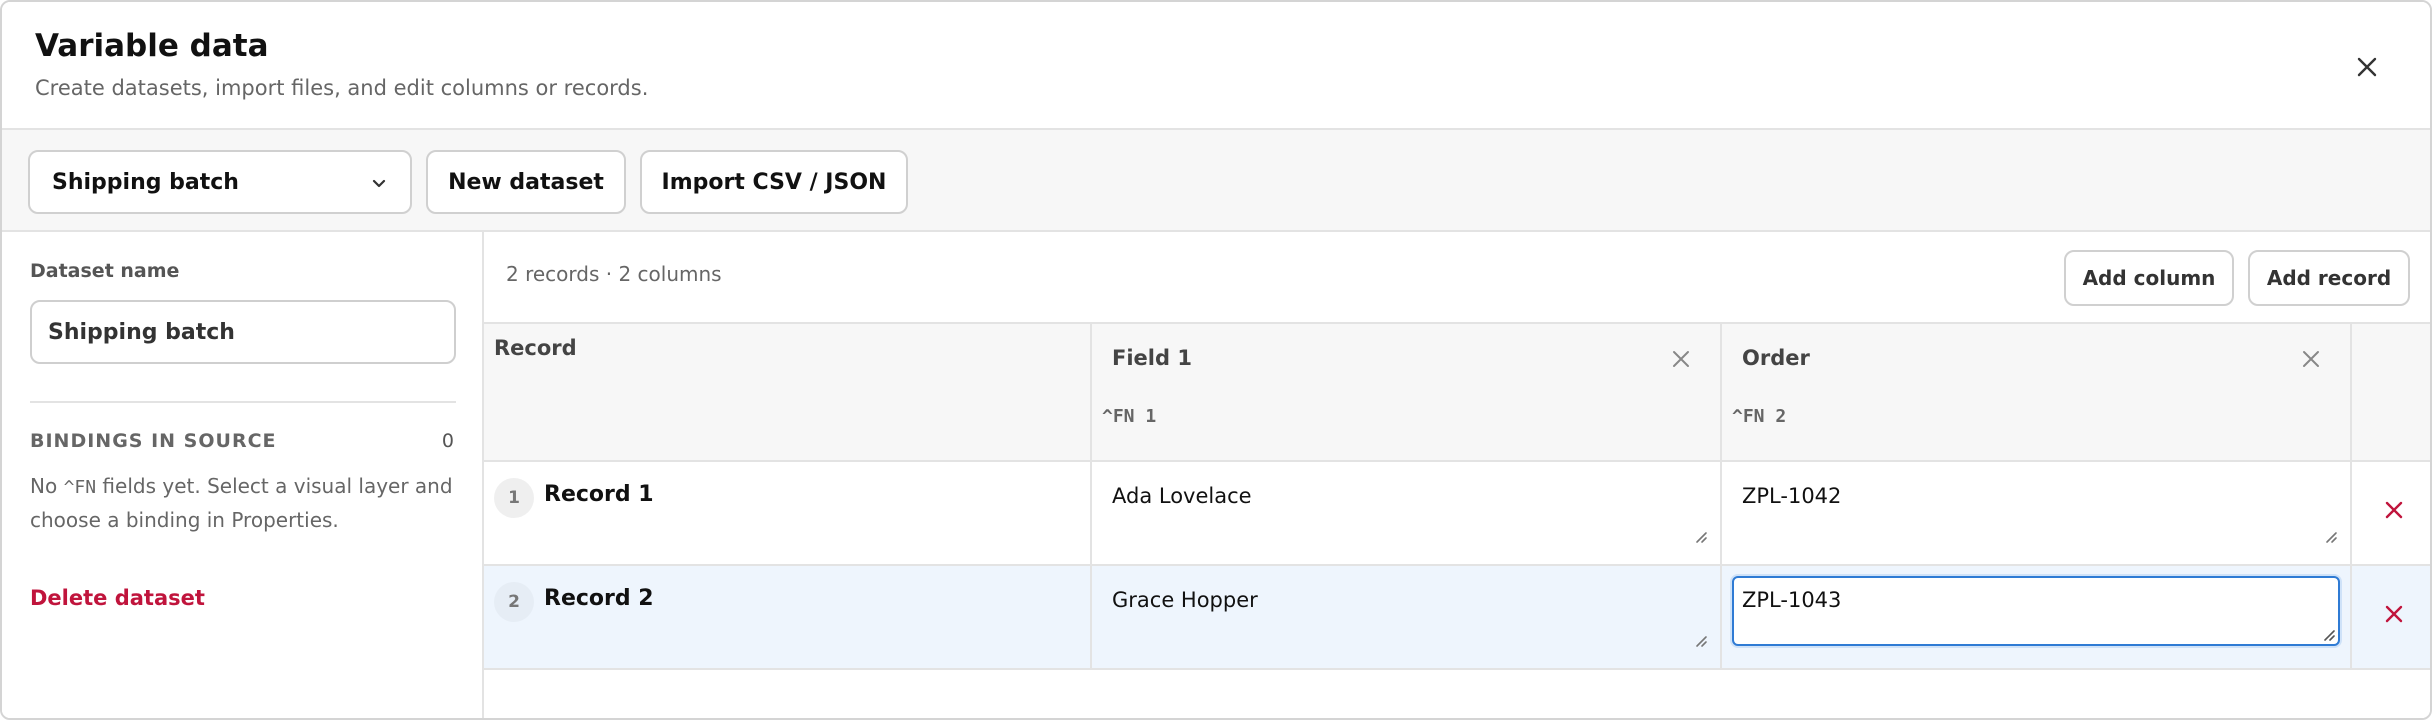 Image resolution: width=2432 pixels, height=720 pixels. I want to click on order-cell-editor: ZPL-1043, so click(2036, 611).